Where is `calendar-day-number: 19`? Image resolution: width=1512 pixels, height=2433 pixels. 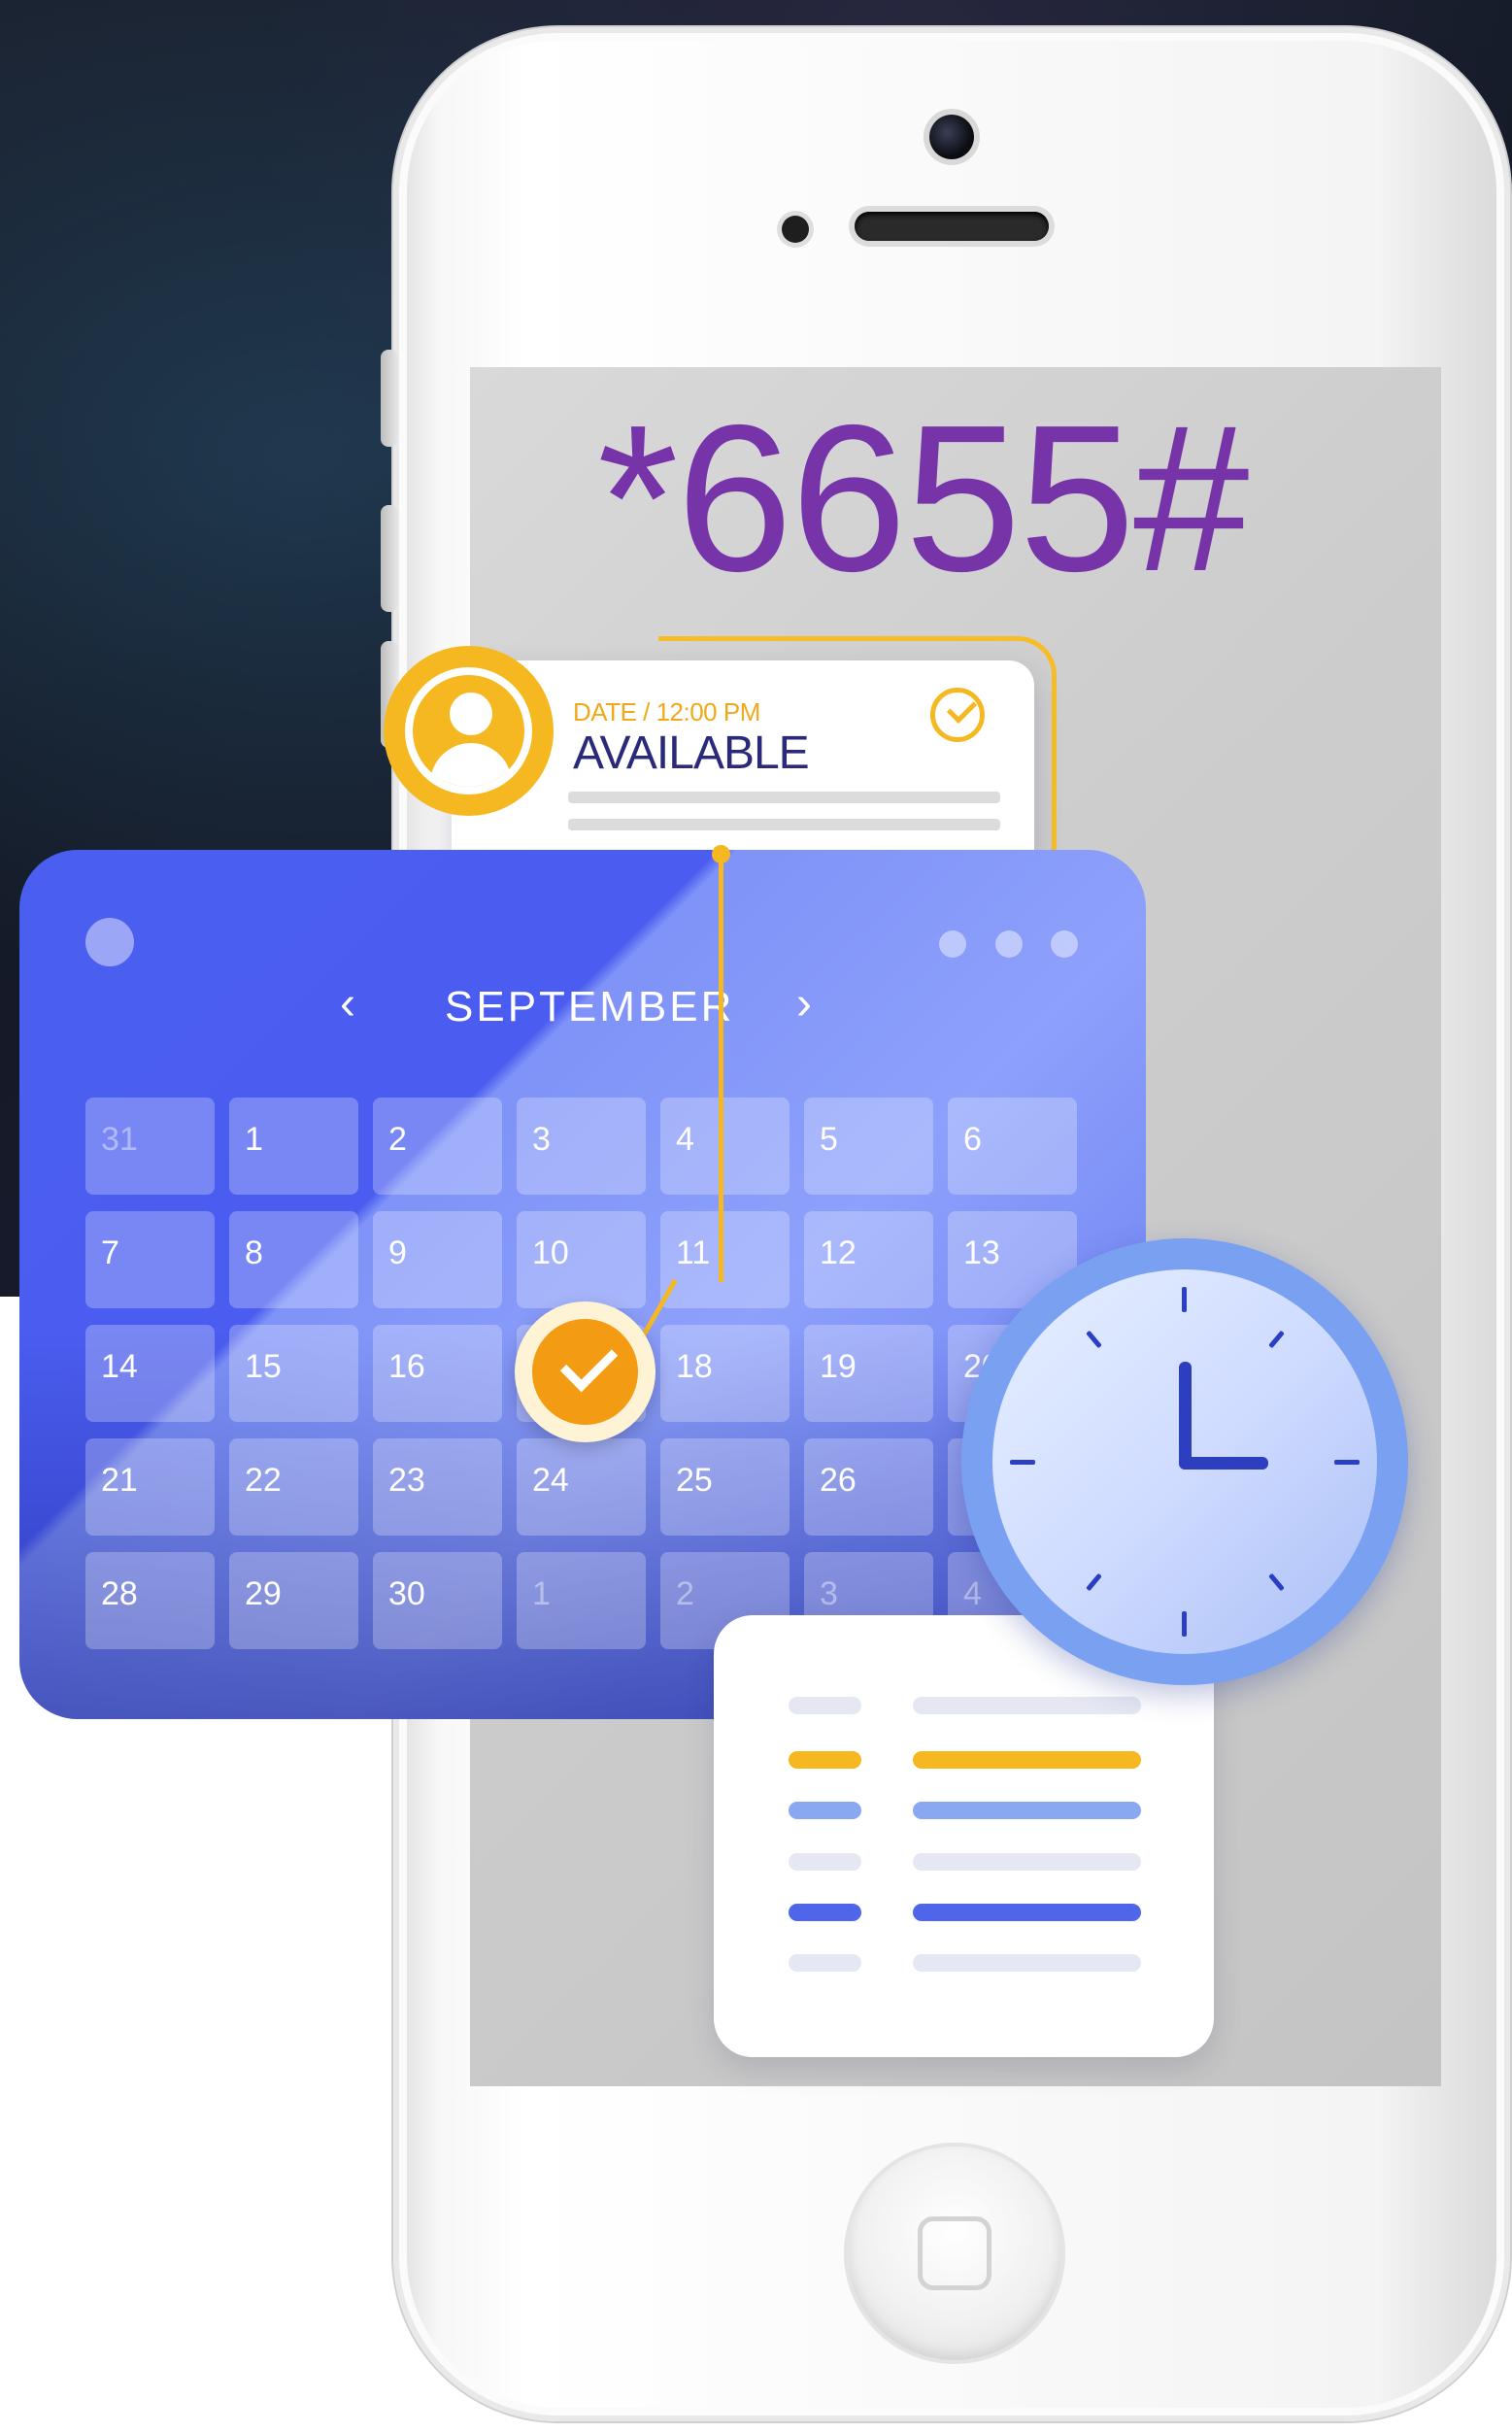
calendar-day-number: 19 is located at coordinates (838, 1366).